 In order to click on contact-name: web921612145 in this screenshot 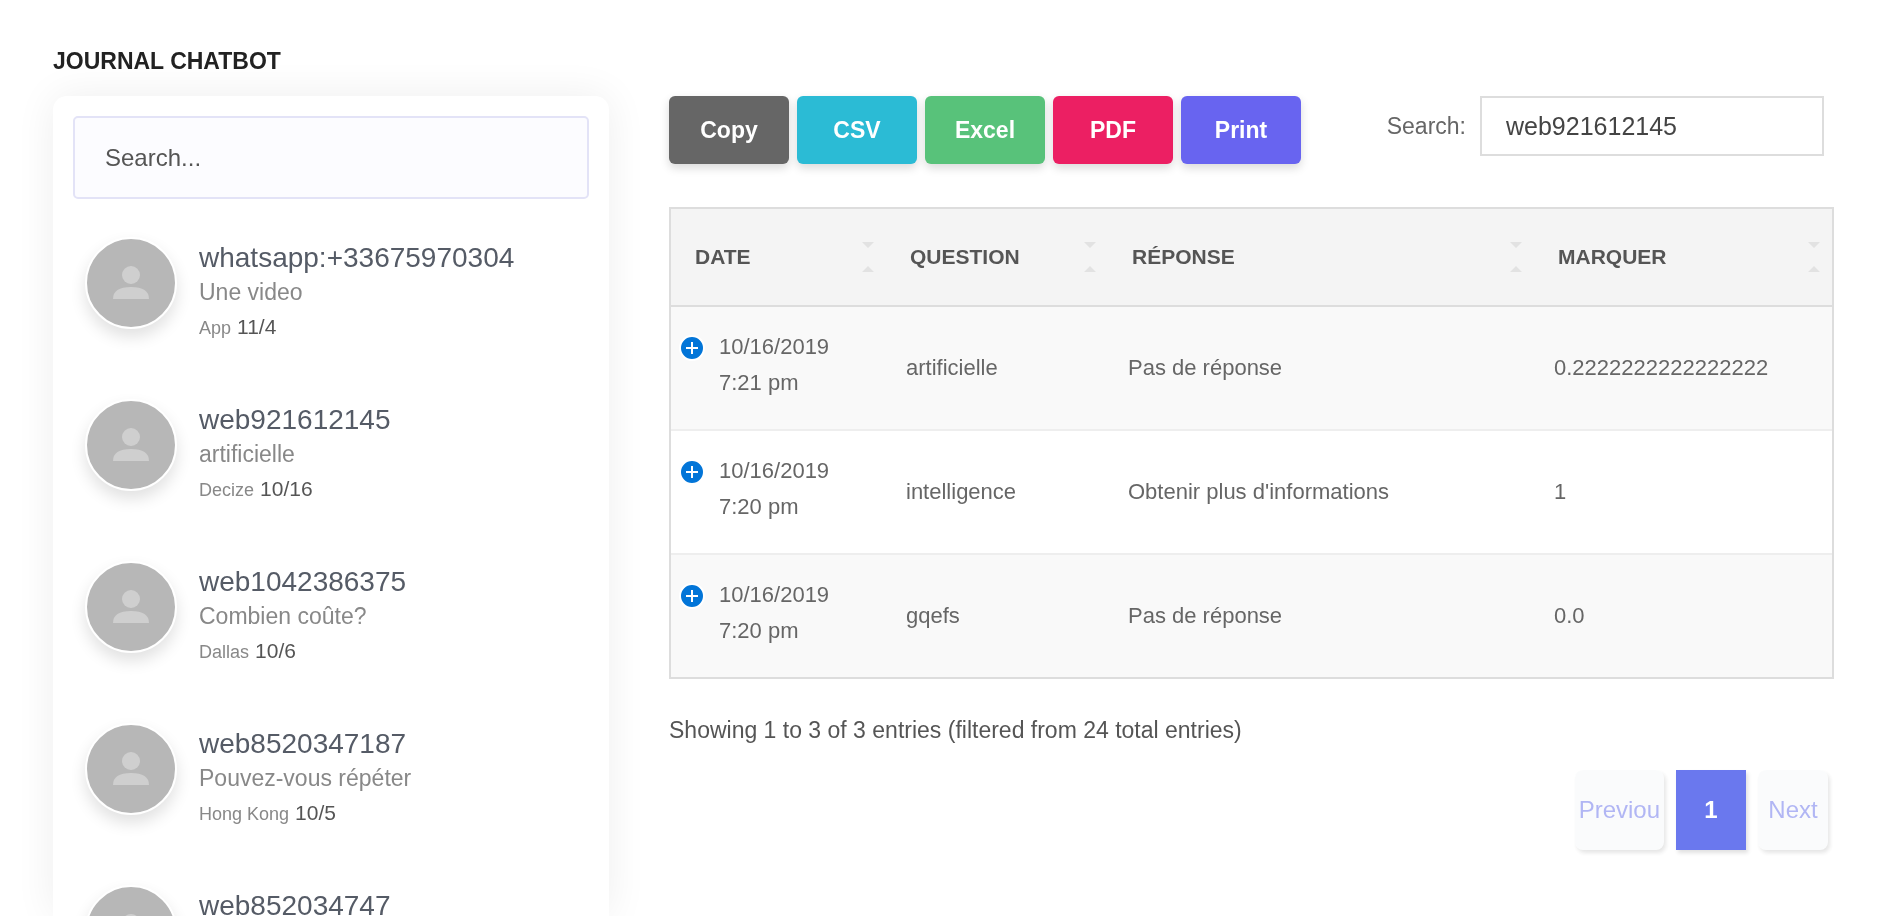, I will do `click(295, 420)`.